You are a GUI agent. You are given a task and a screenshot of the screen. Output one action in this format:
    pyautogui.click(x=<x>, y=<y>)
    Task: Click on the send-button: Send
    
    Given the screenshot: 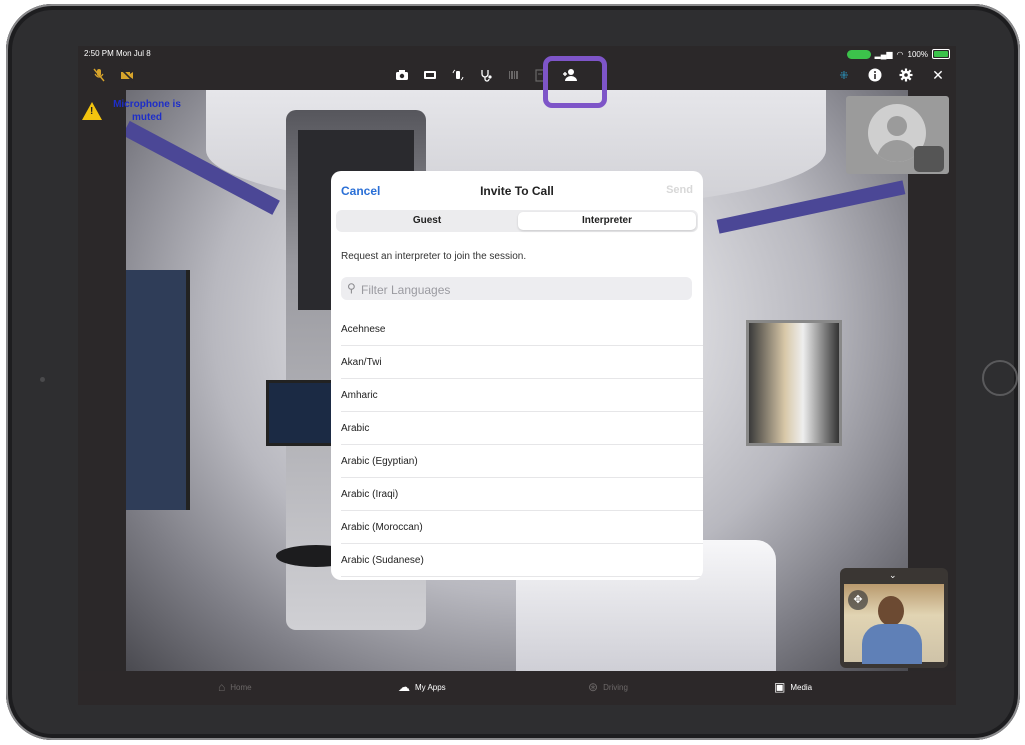 What is the action you would take?
    pyautogui.click(x=679, y=190)
    